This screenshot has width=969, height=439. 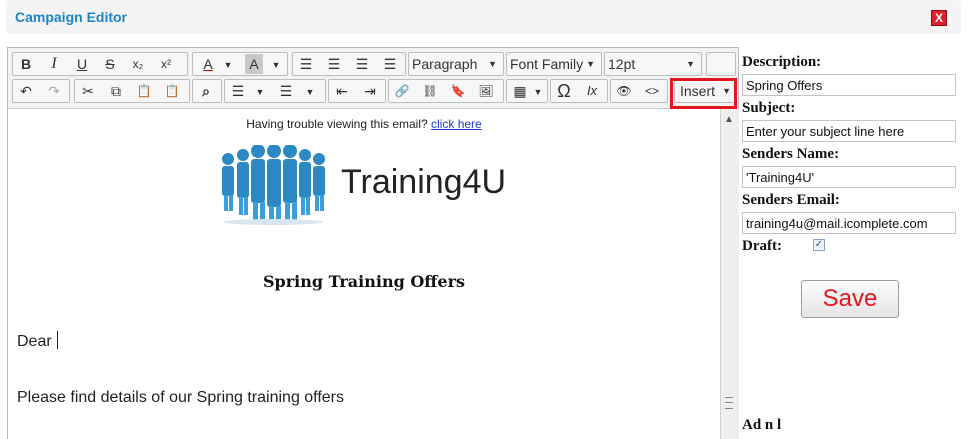 What do you see at coordinates (456, 124) in the screenshot?
I see `click-here-link: click here` at bounding box center [456, 124].